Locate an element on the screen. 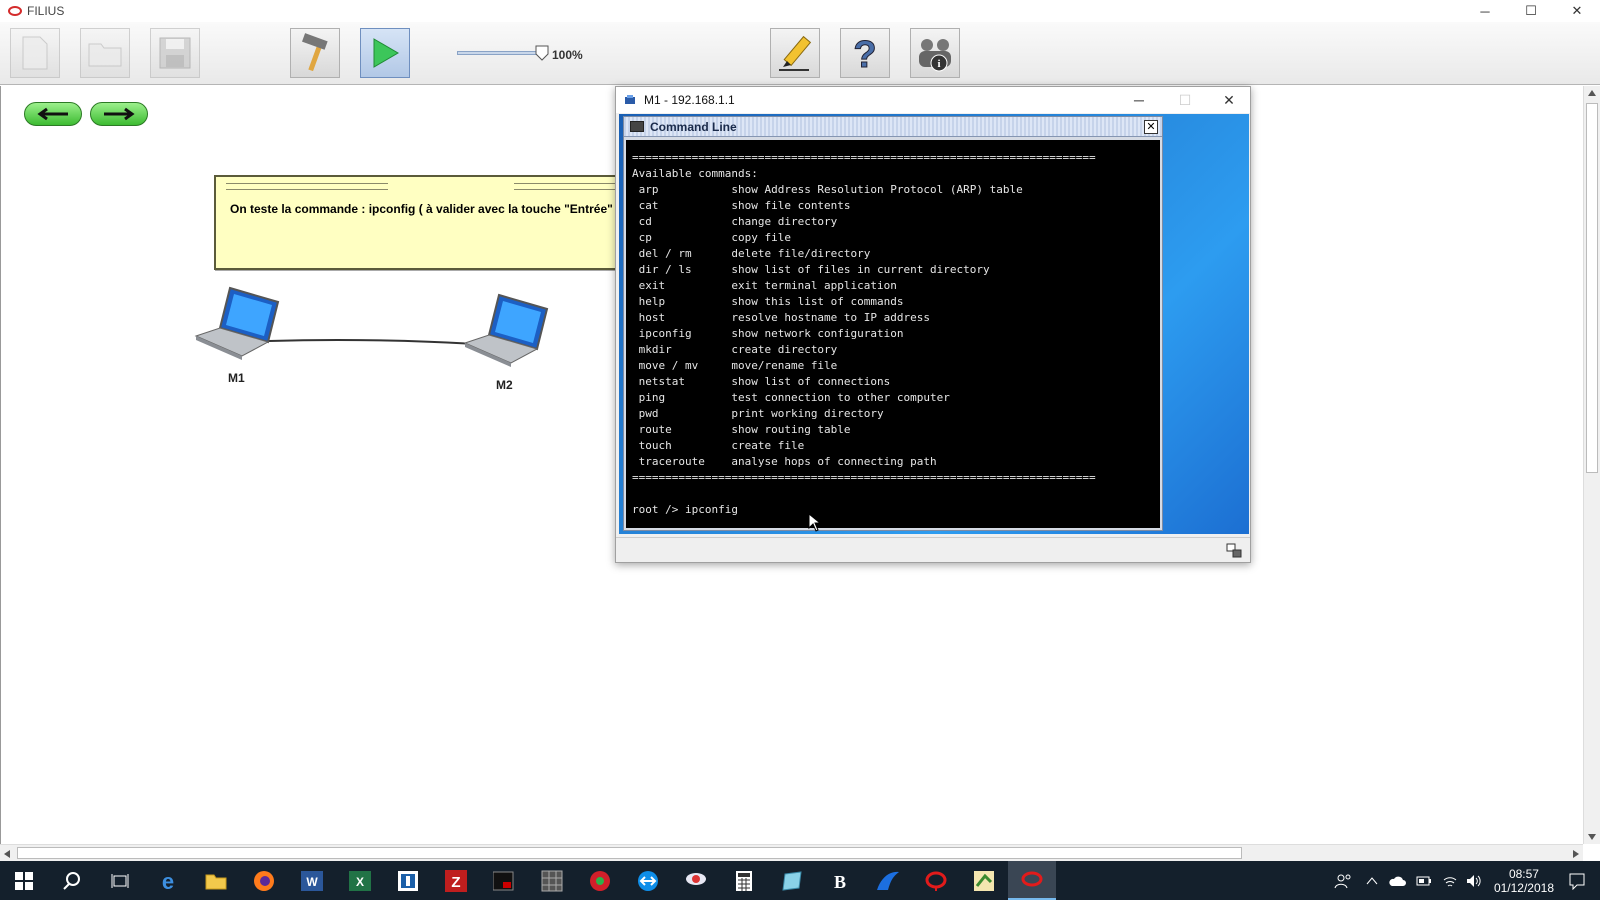 The height and width of the screenshot is (900, 1600). taskbar-excel: X is located at coordinates (360, 880).